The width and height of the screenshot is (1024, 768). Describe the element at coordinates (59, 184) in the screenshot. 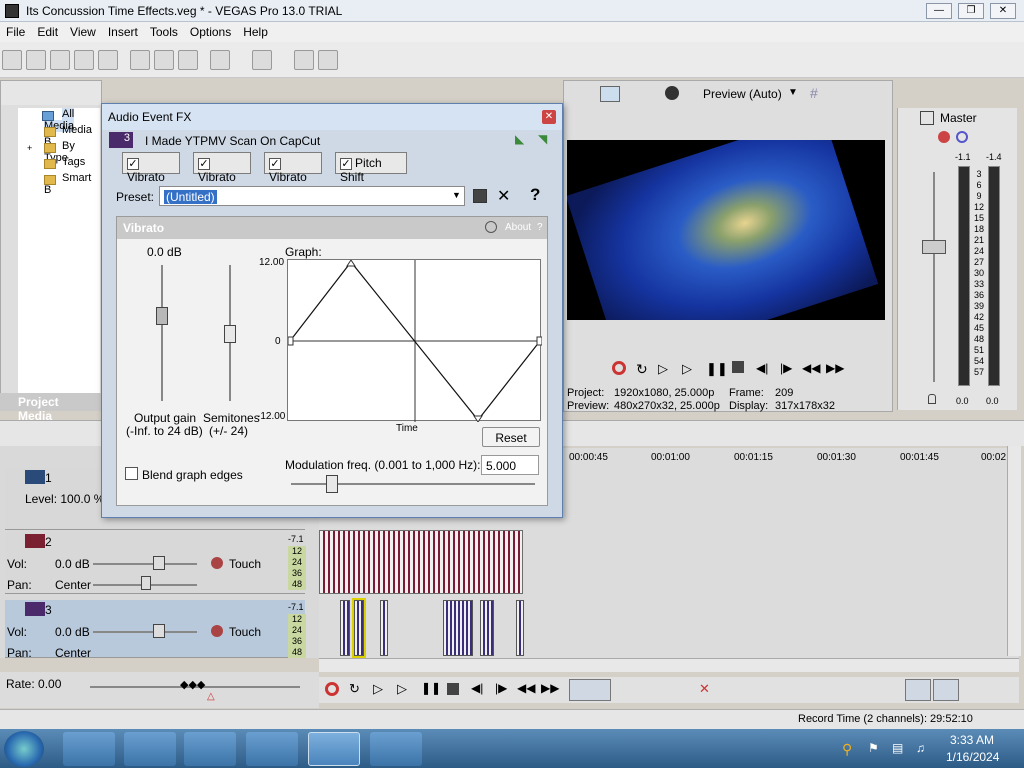

I see `tree-item-smart-bins: Smart B` at that location.